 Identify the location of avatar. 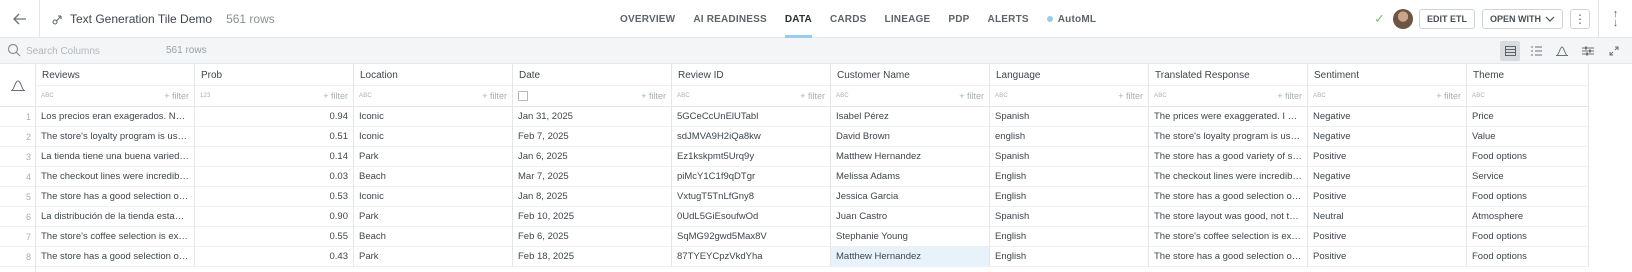
(1403, 19).